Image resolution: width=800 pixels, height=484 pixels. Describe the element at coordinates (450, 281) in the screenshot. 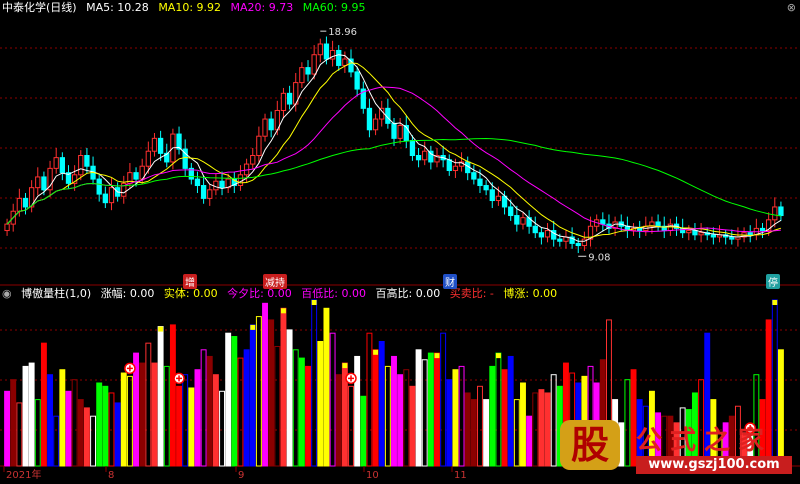

I see `event-tag-finance: 财` at that location.